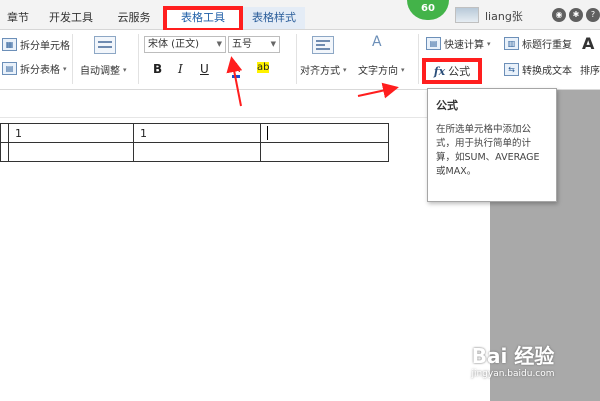 Image resolution: width=600 pixels, height=401 pixels. Describe the element at coordinates (65, 68) in the screenshot. I see `split-table-dropdown-icon: ▾` at that location.